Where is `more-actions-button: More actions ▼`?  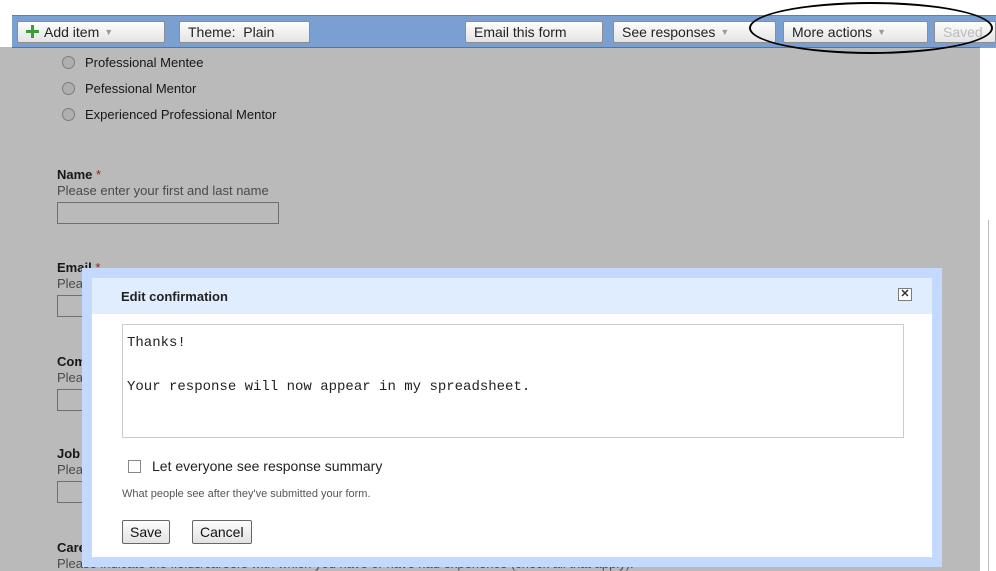
more-actions-button: More actions ▼ is located at coordinates (855, 32).